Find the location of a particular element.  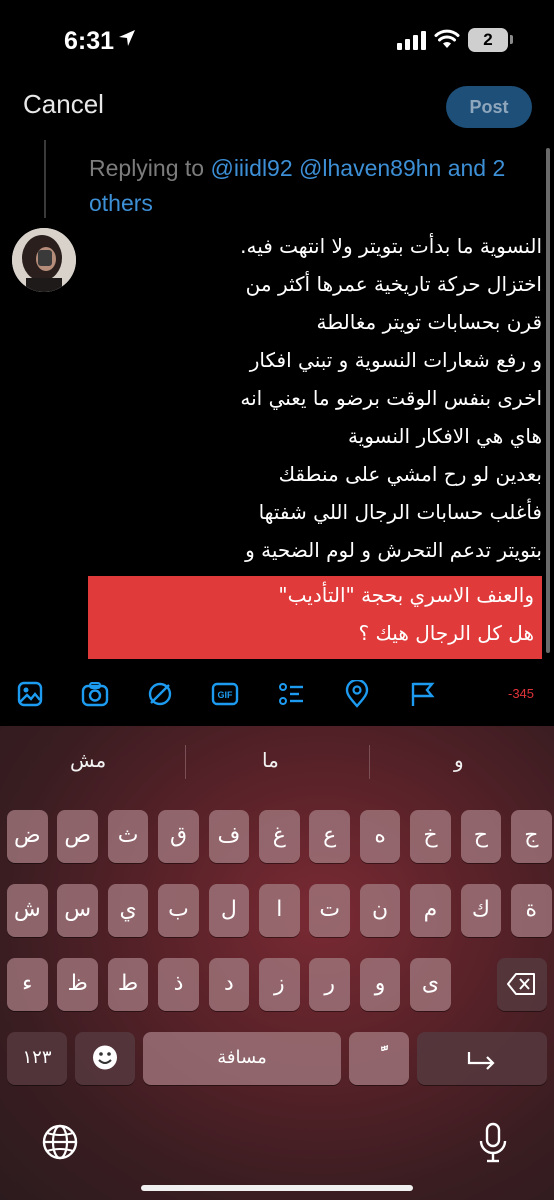

mention-link: @lhaven89hn is located at coordinates (370, 168).